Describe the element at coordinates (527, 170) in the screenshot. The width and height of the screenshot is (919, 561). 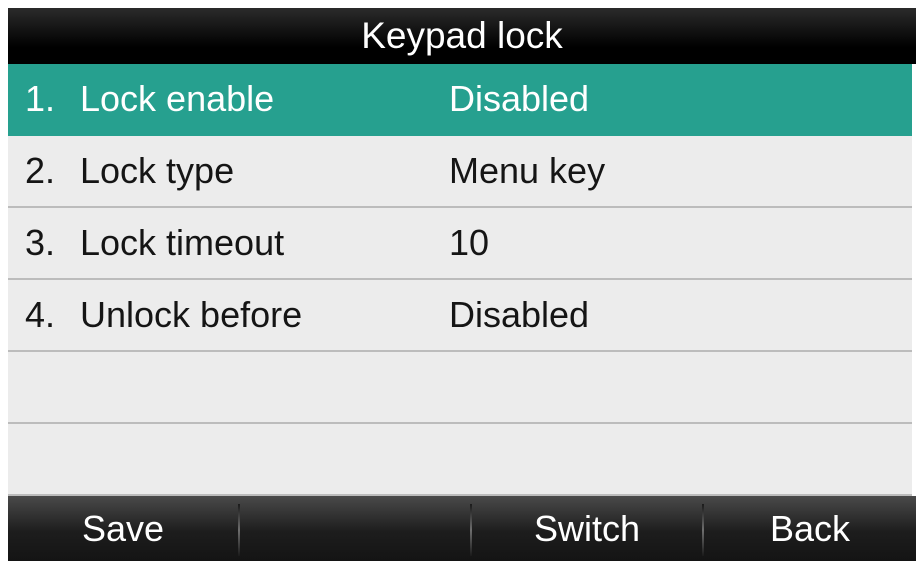
I see `item-value: Menu key` at that location.